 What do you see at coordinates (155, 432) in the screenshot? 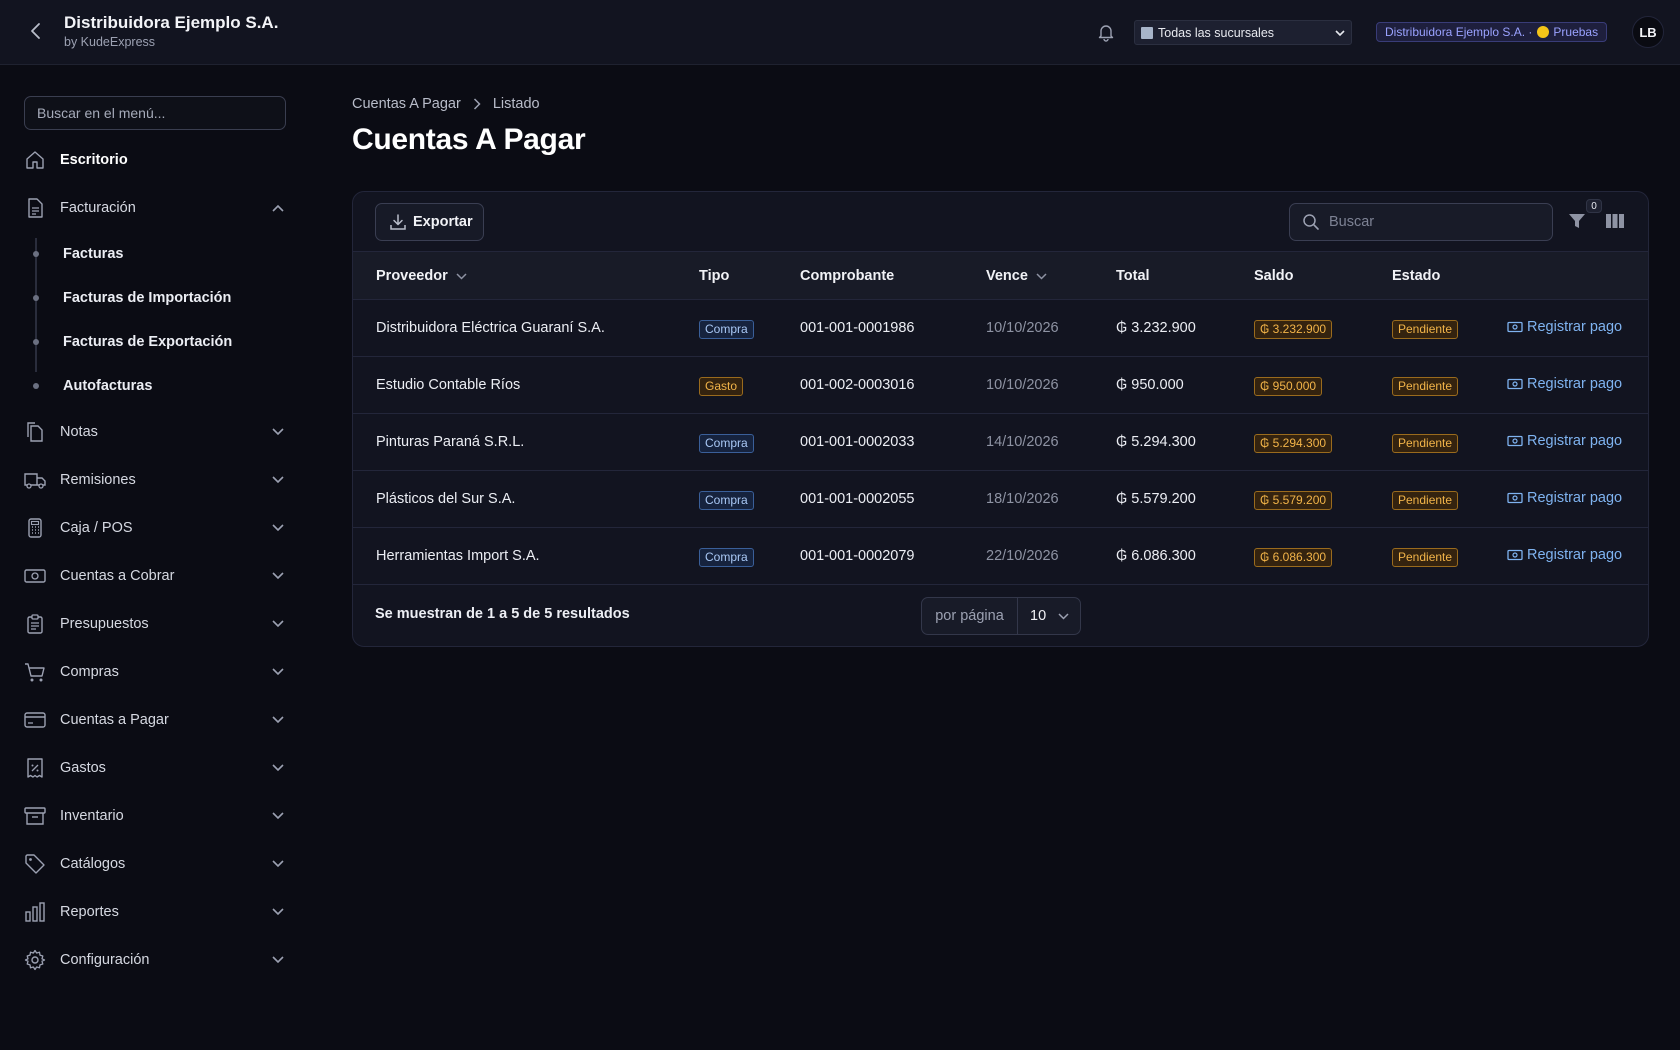
I see `sidebar-item-notas: Notas` at bounding box center [155, 432].